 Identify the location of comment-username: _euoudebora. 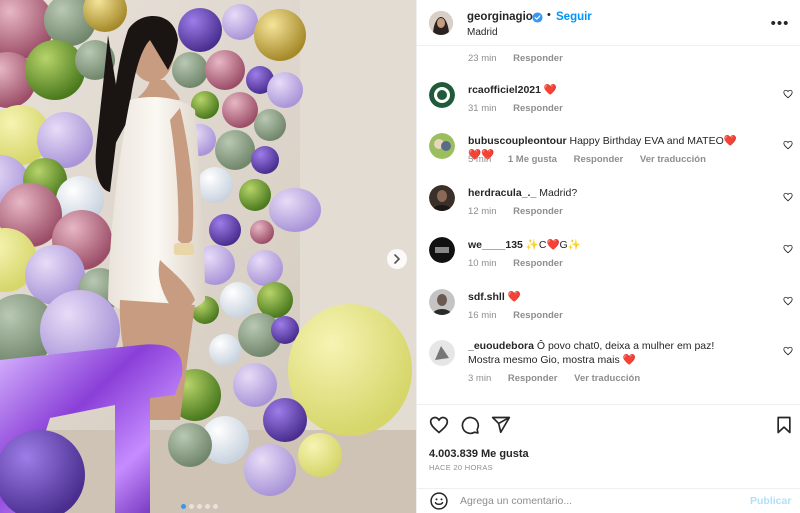
(501, 346).